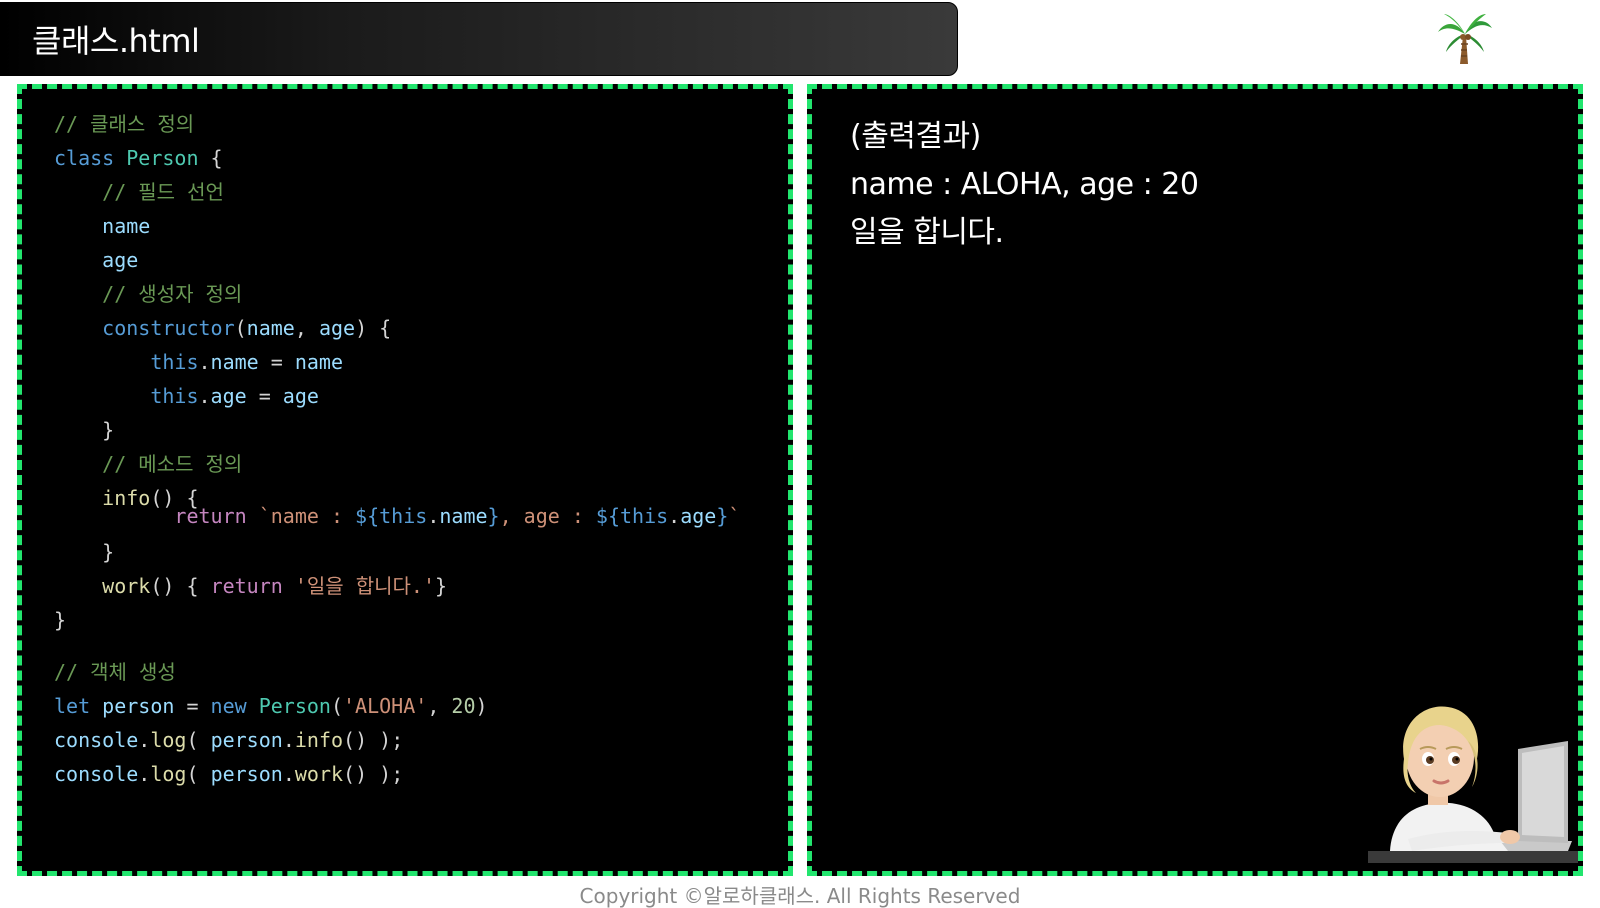  I want to click on page-title: 클래스.html, so click(116, 41).